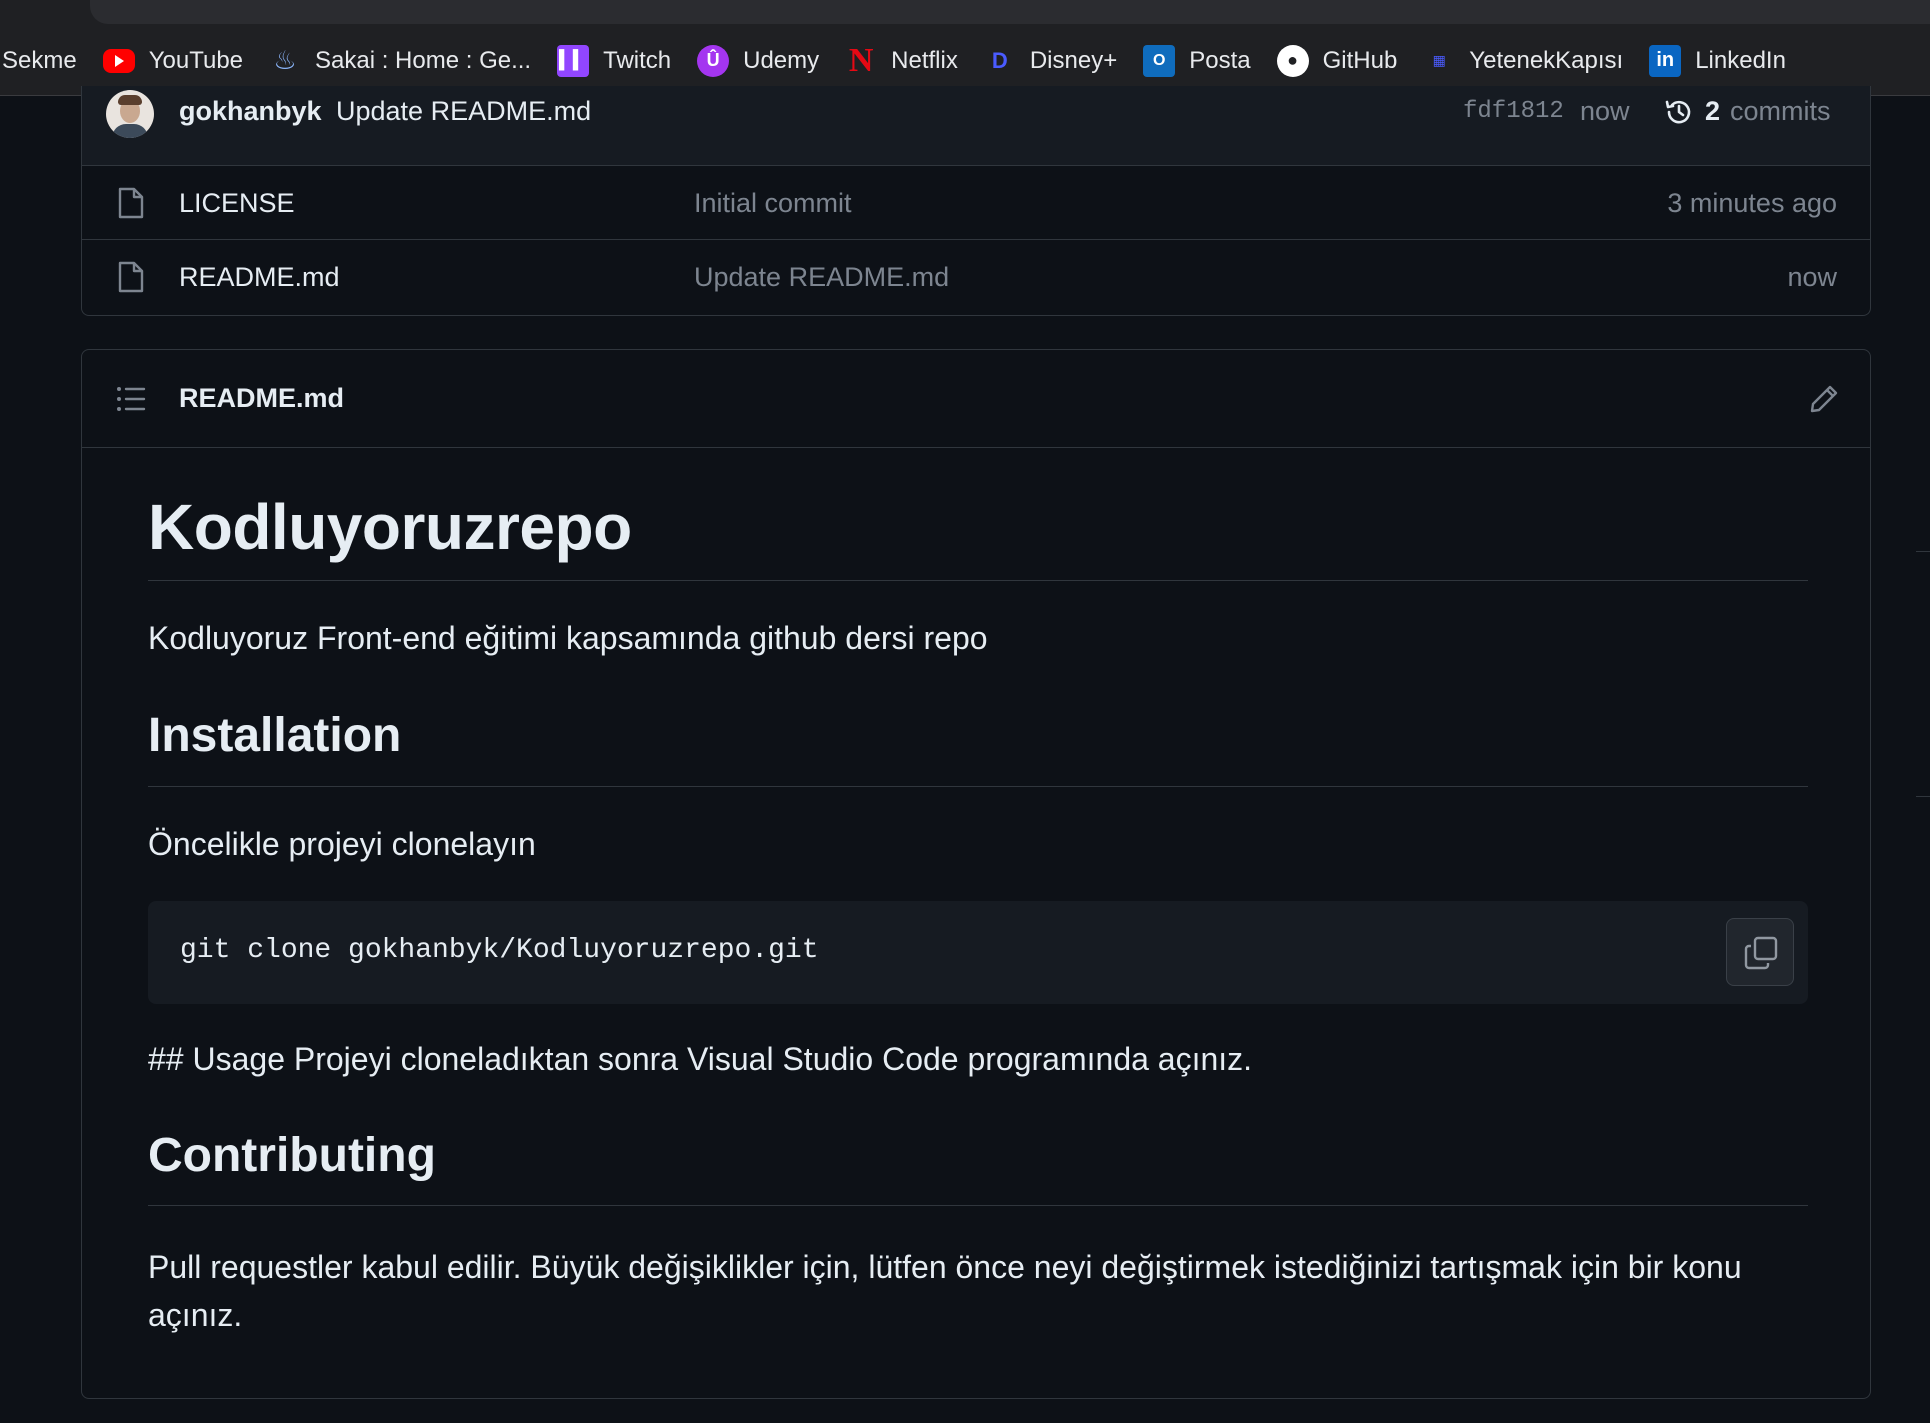 The height and width of the screenshot is (1423, 1930). I want to click on twitch-icon: ▍▍, so click(573, 60).